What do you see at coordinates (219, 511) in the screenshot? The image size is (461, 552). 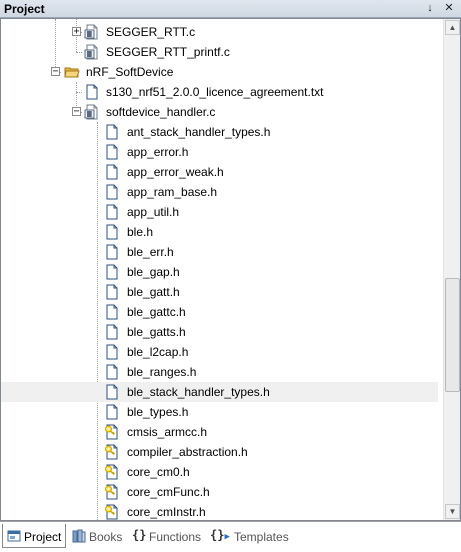 I see `tree-item: core_cmInstr.h` at bounding box center [219, 511].